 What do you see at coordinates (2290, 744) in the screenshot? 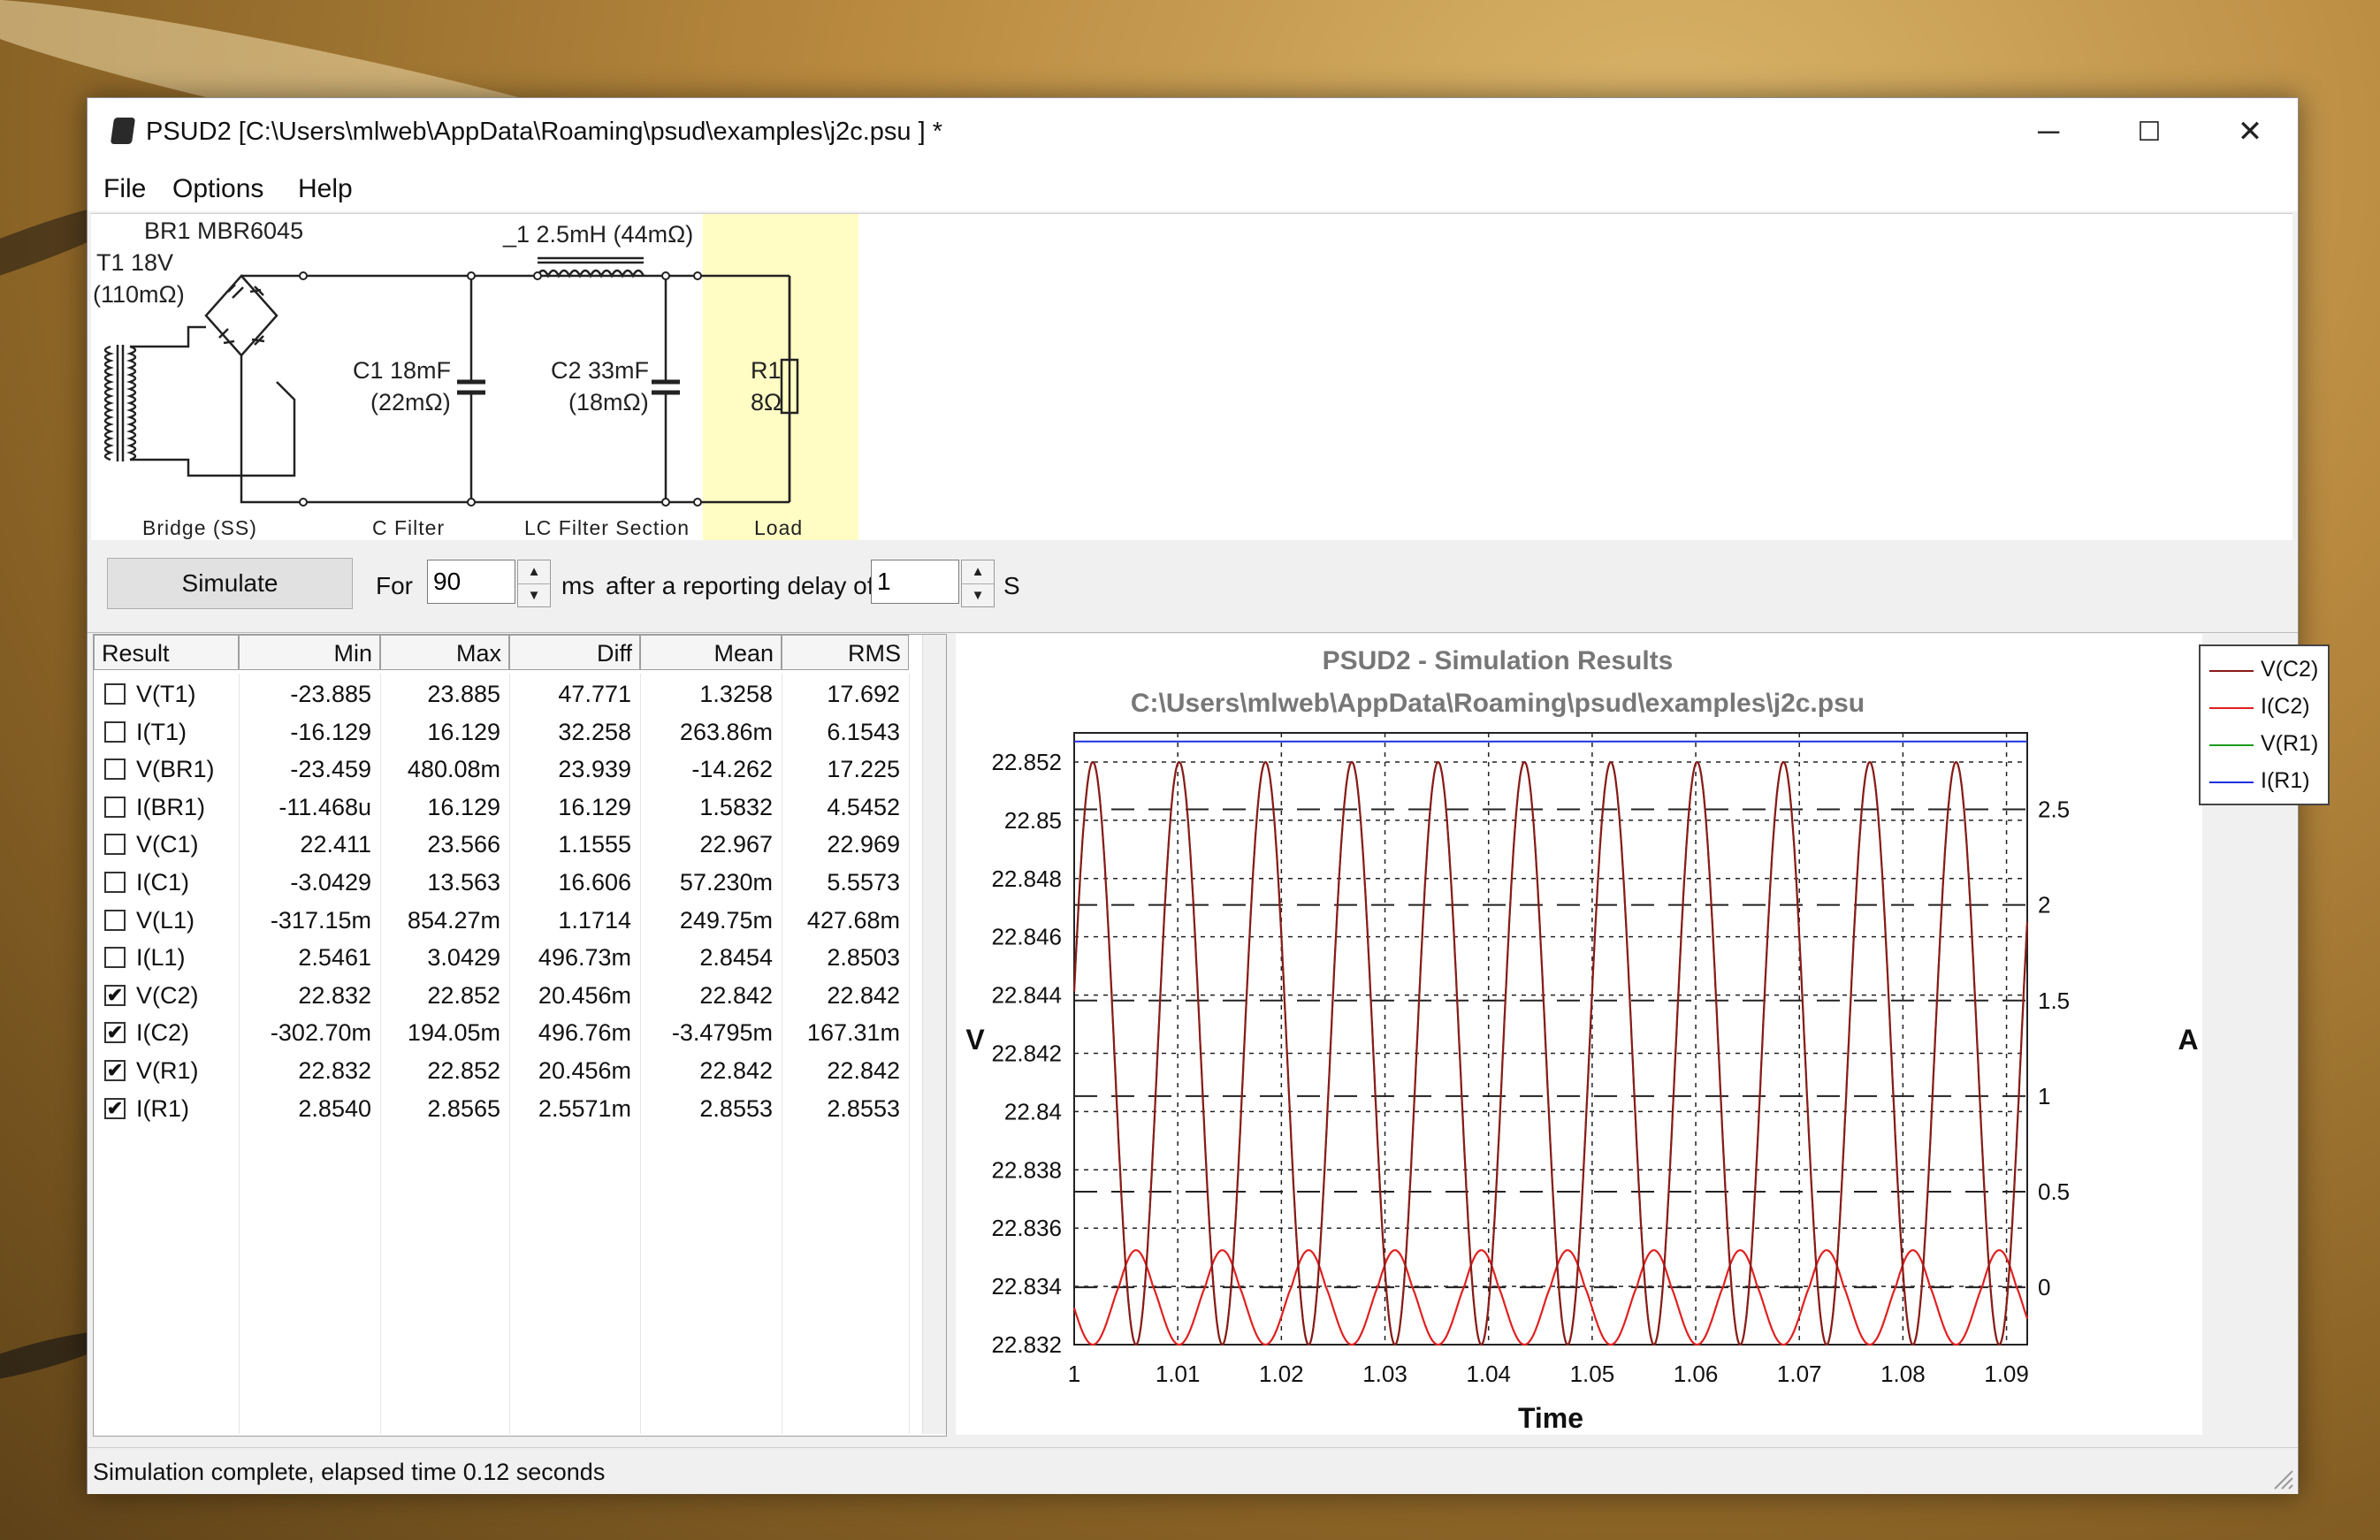
I see `legend-label: V(R1)` at bounding box center [2290, 744].